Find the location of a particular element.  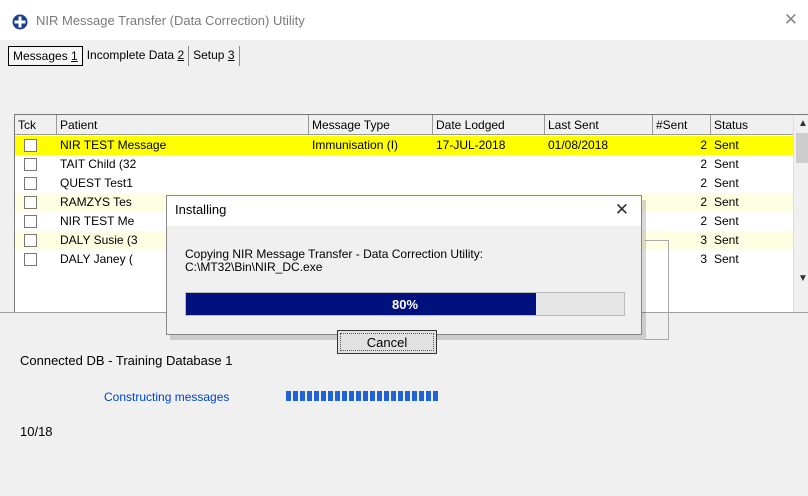

tab-messages: Messages 1 is located at coordinates (45, 56).